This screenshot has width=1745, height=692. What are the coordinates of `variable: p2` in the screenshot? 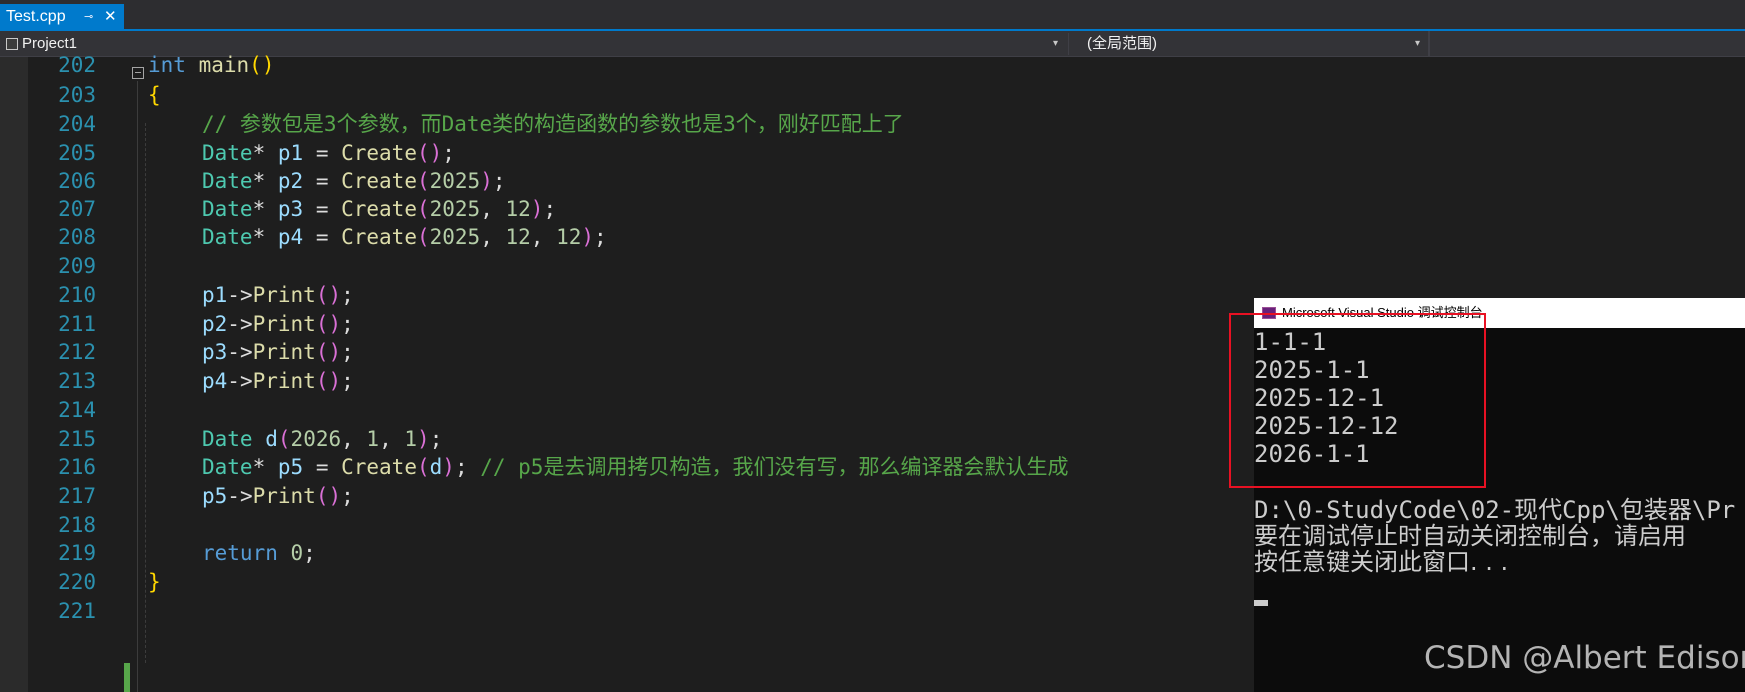 It's located at (215, 324).